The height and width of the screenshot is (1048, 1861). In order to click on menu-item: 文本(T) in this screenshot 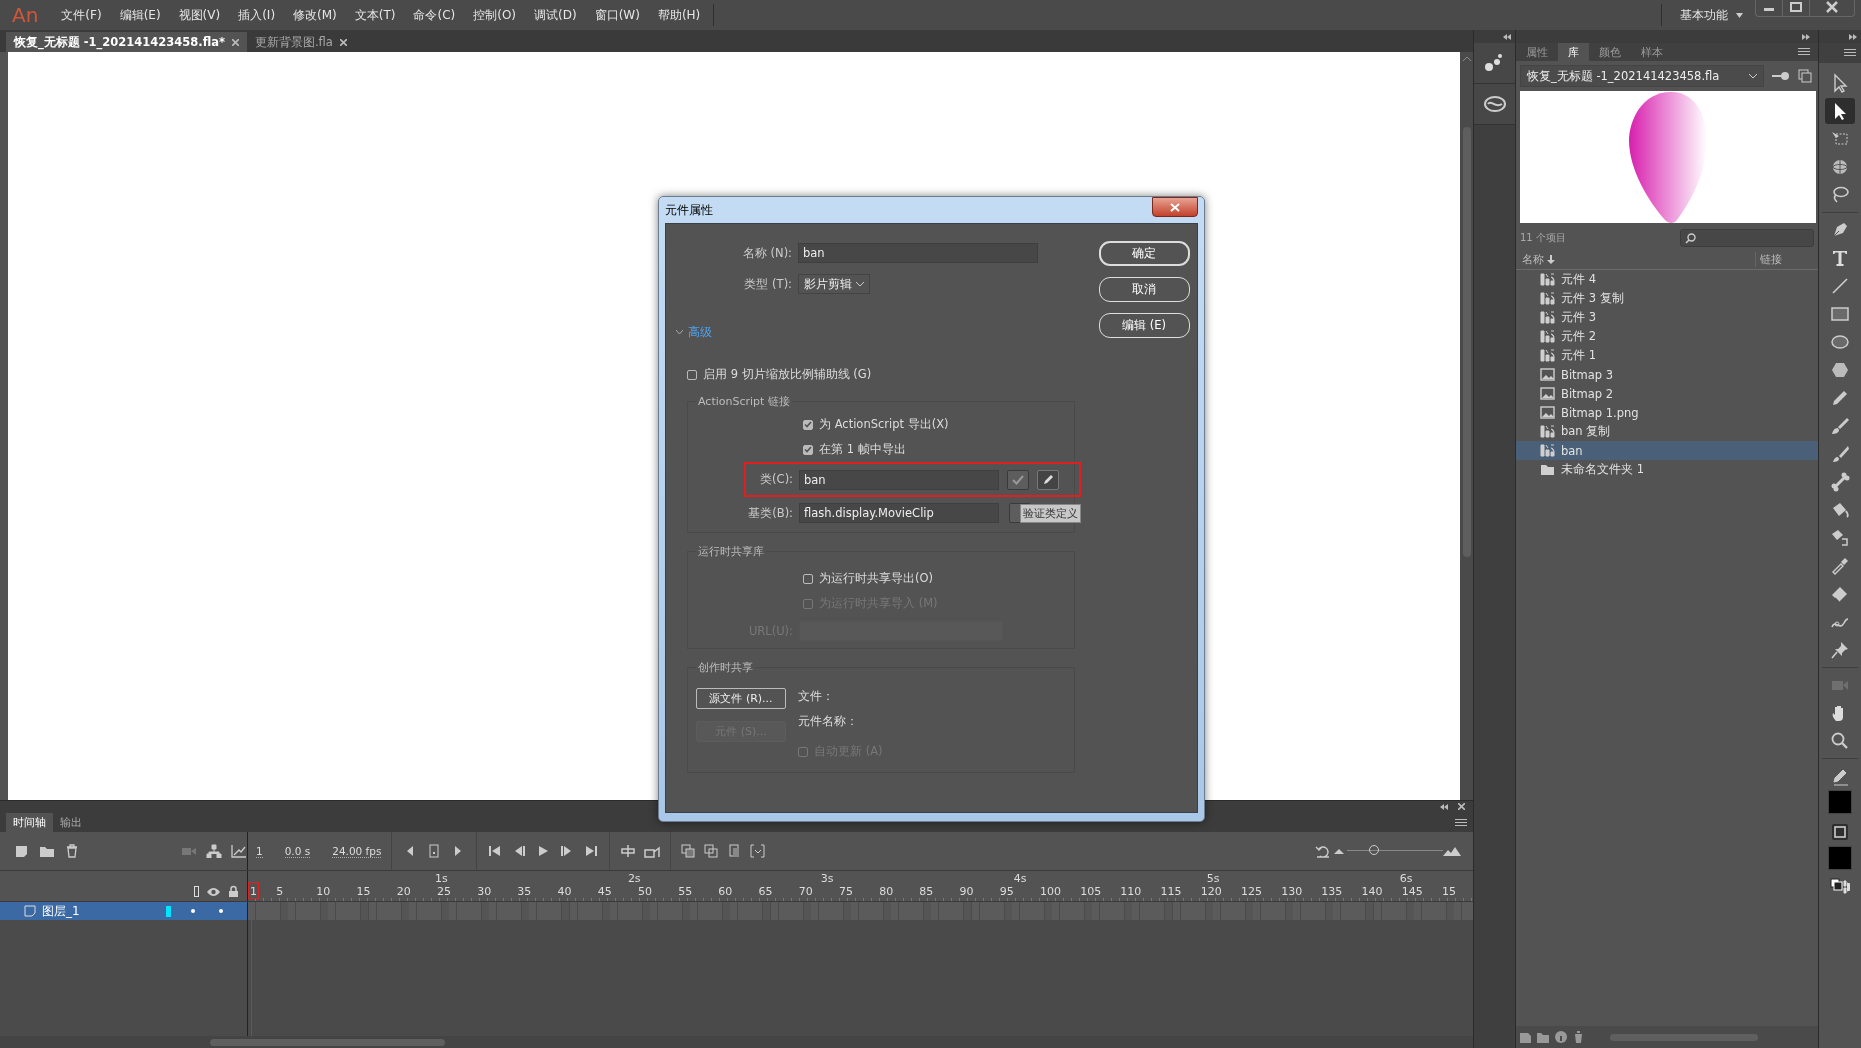, I will do `click(375, 15)`.